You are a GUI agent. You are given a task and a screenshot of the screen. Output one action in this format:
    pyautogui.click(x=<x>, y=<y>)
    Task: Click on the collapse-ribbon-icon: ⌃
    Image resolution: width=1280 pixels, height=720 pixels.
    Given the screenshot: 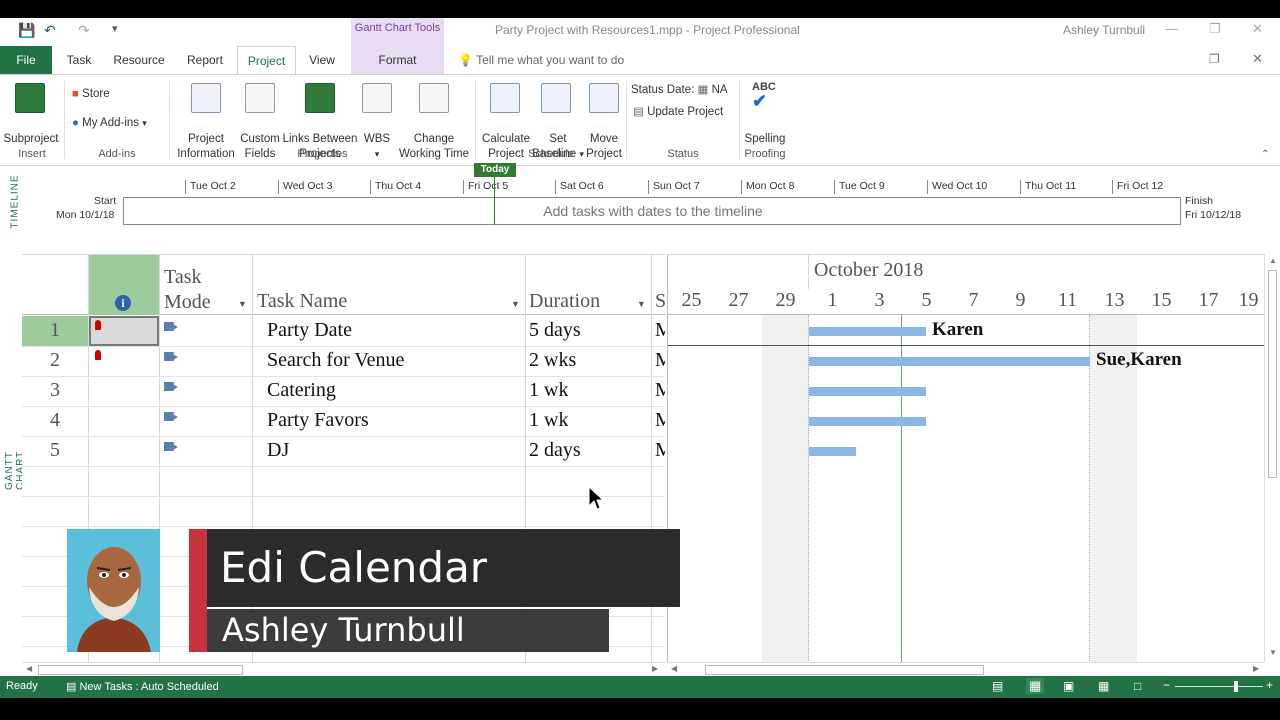 What is the action you would take?
    pyautogui.click(x=1265, y=154)
    